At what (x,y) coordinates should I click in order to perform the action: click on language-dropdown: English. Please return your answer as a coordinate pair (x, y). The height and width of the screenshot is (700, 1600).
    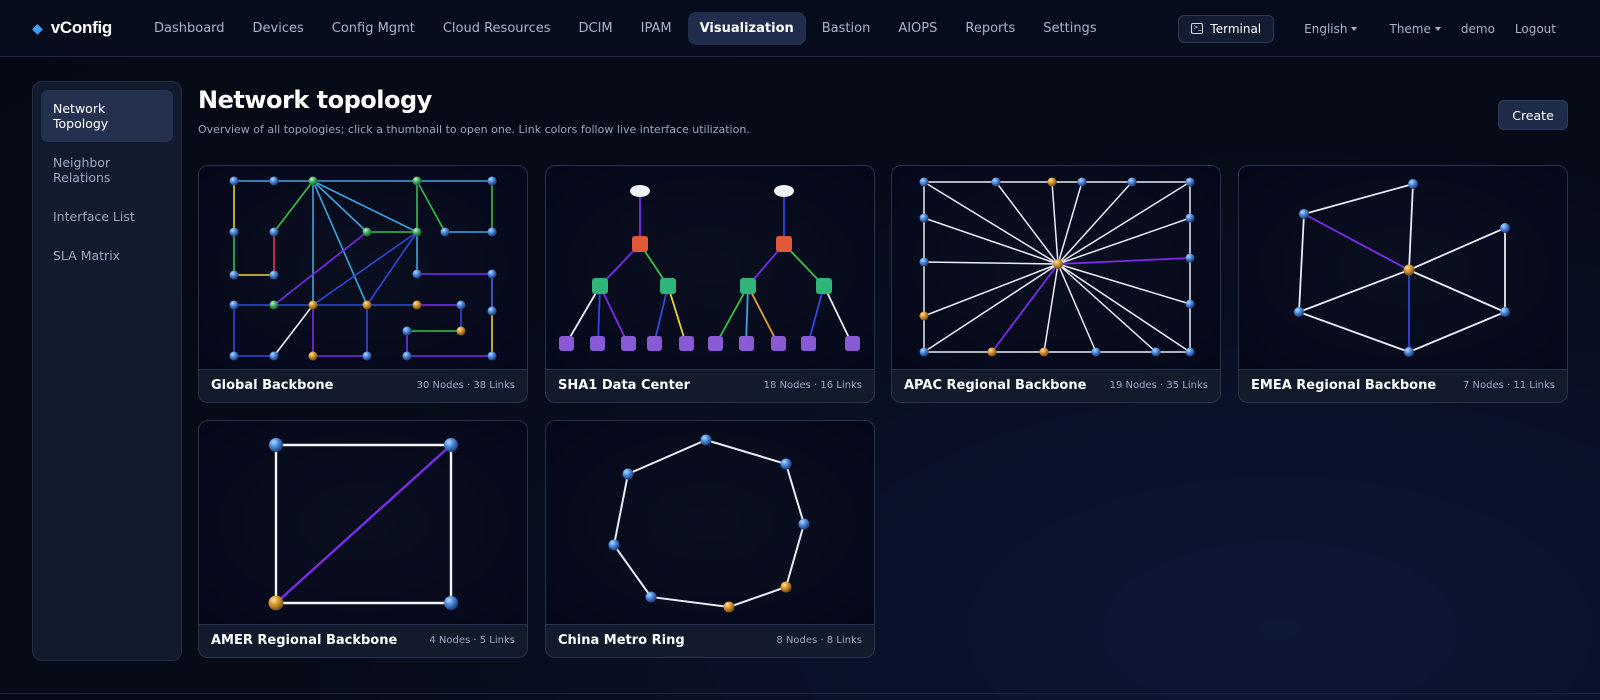
    Looking at the image, I should click on (1331, 28).